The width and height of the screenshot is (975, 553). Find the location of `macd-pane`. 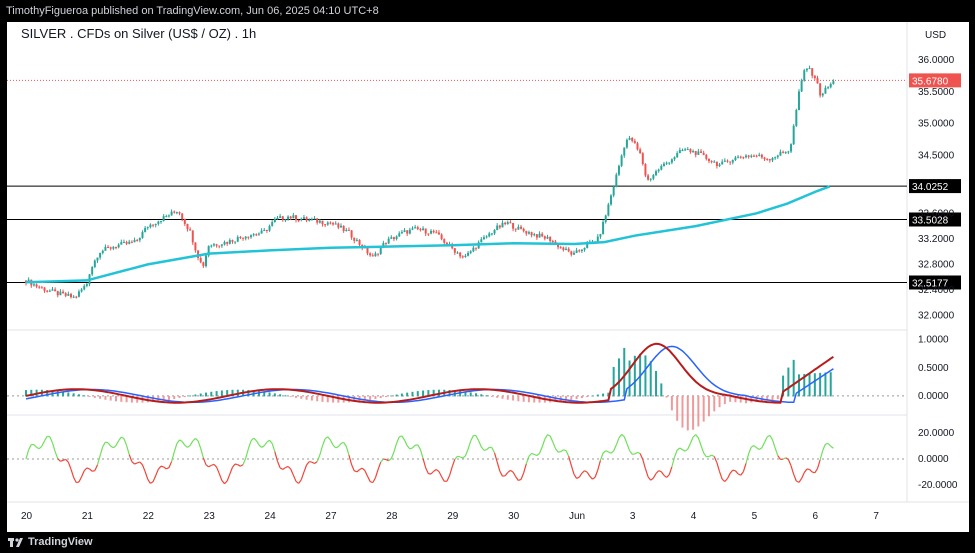

macd-pane is located at coordinates (457, 386).